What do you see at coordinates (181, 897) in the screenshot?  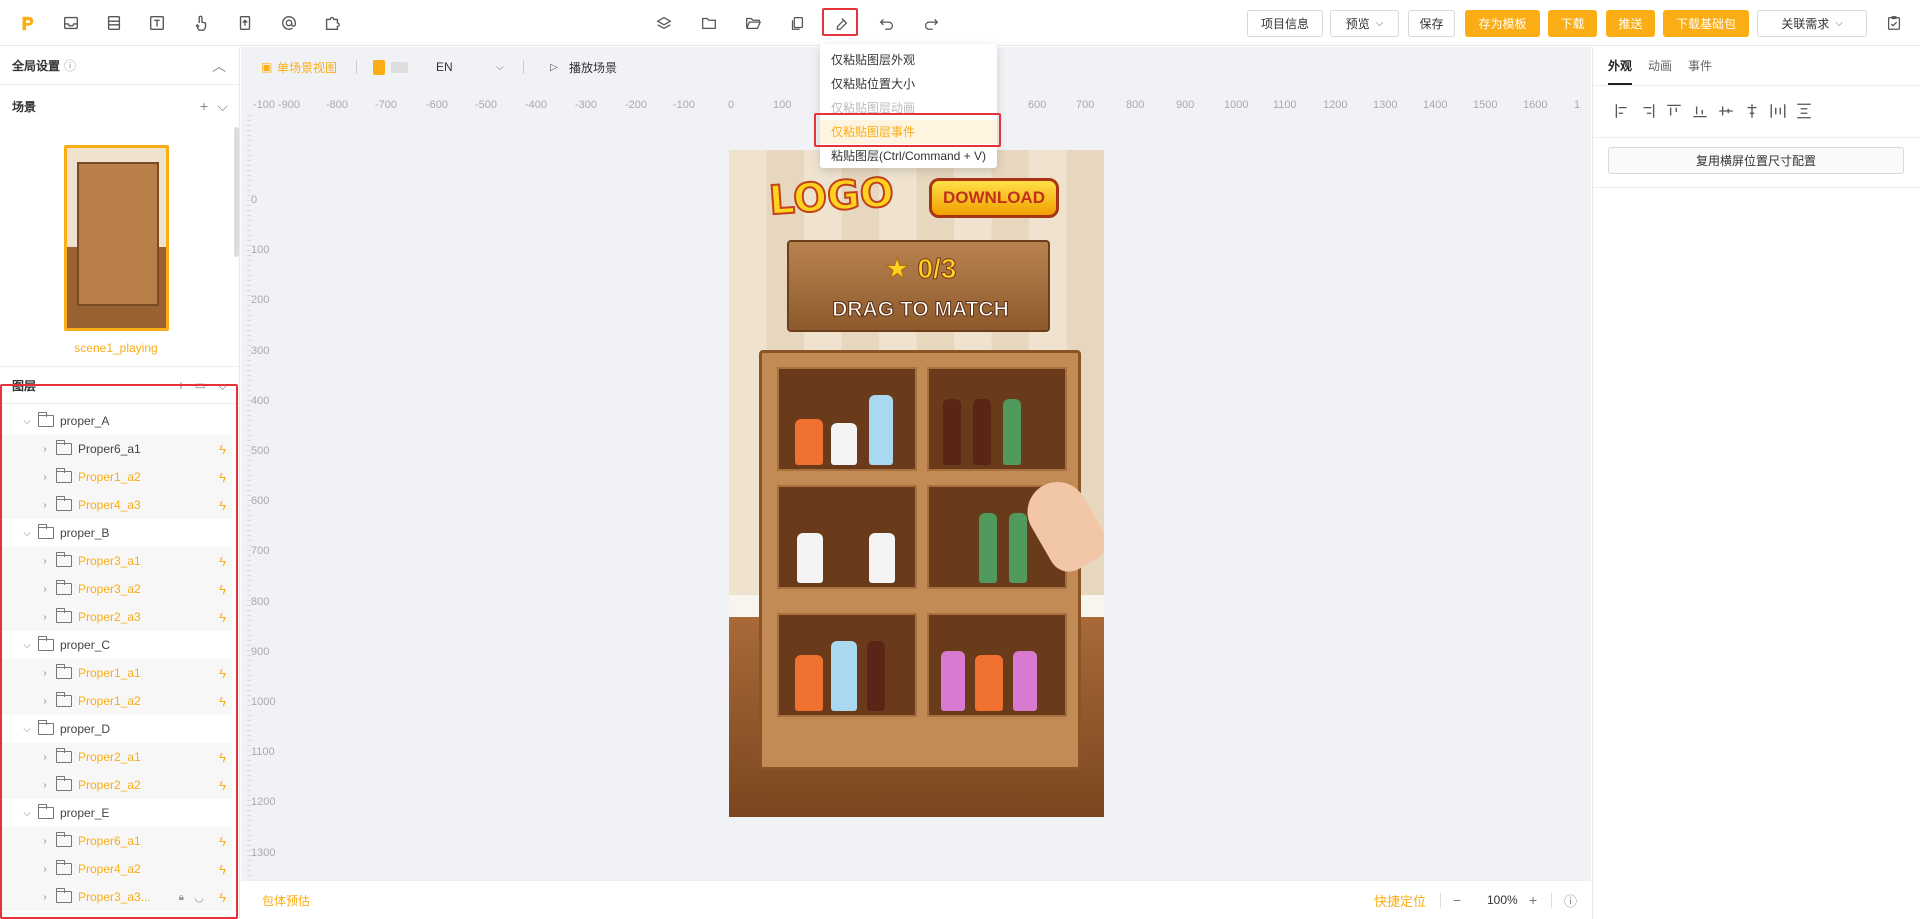 I see `lock-icon: 🔒︎` at bounding box center [181, 897].